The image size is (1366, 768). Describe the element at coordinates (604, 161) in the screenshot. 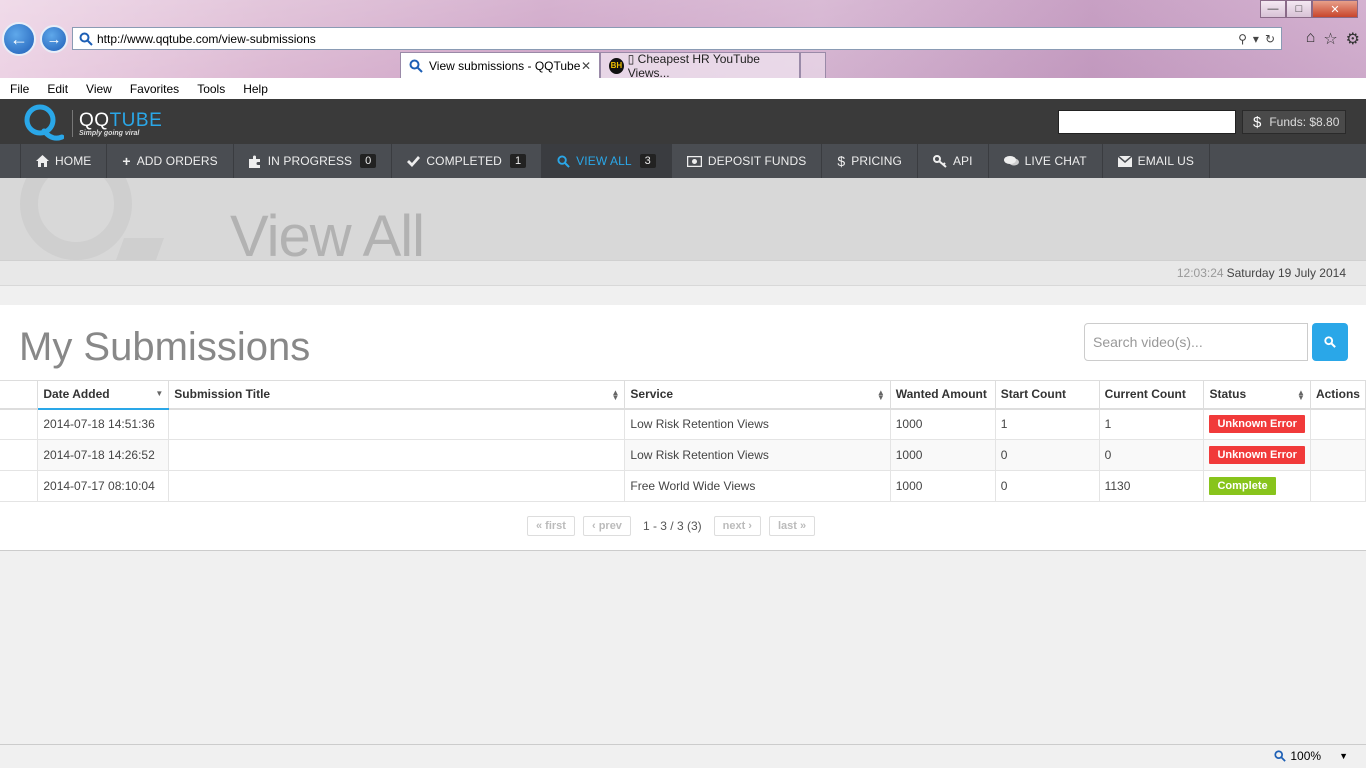

I see `nav-label: VIEW ALL` at that location.